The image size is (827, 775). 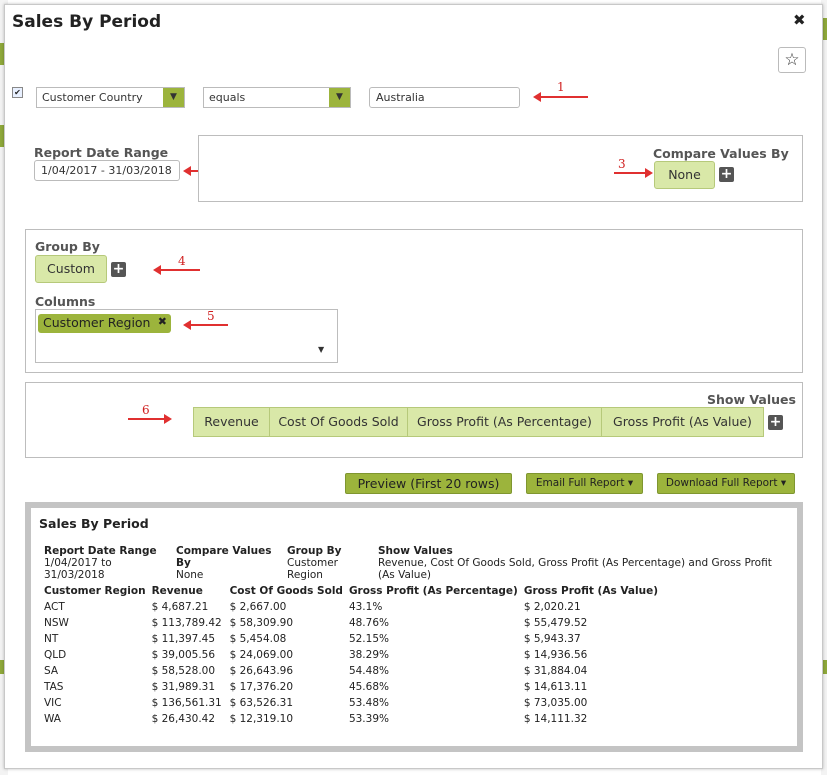 I want to click on table-cell: $ 12,319.10, so click(x=261, y=719).